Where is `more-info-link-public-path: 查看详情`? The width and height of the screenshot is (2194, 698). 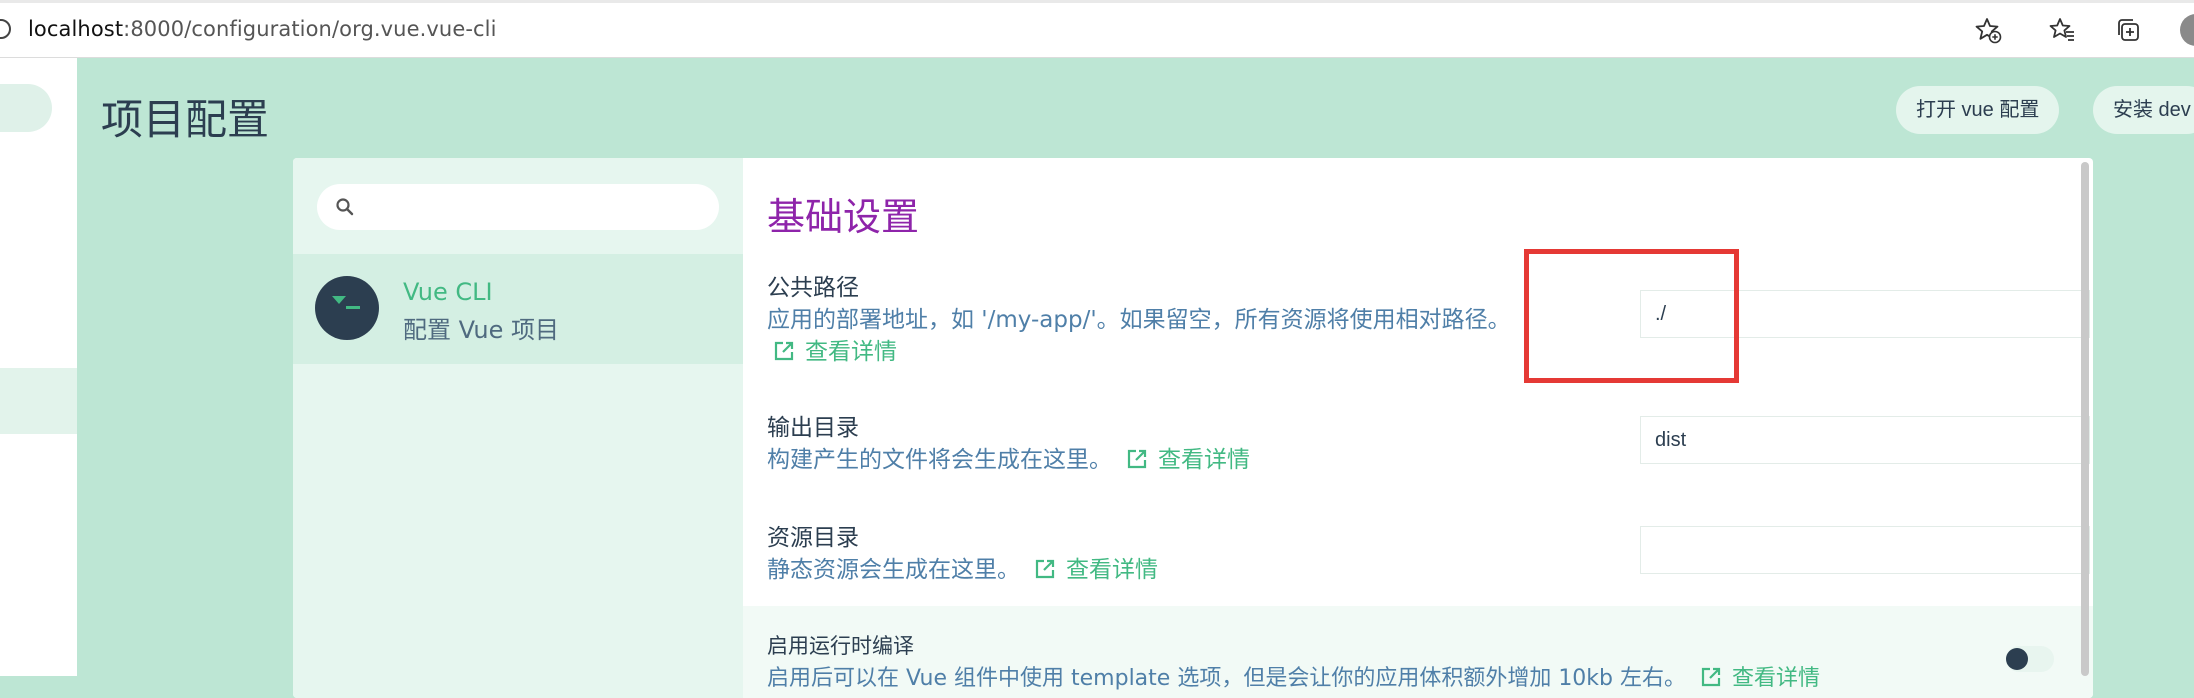 more-info-link-public-path: 查看详情 is located at coordinates (835, 349).